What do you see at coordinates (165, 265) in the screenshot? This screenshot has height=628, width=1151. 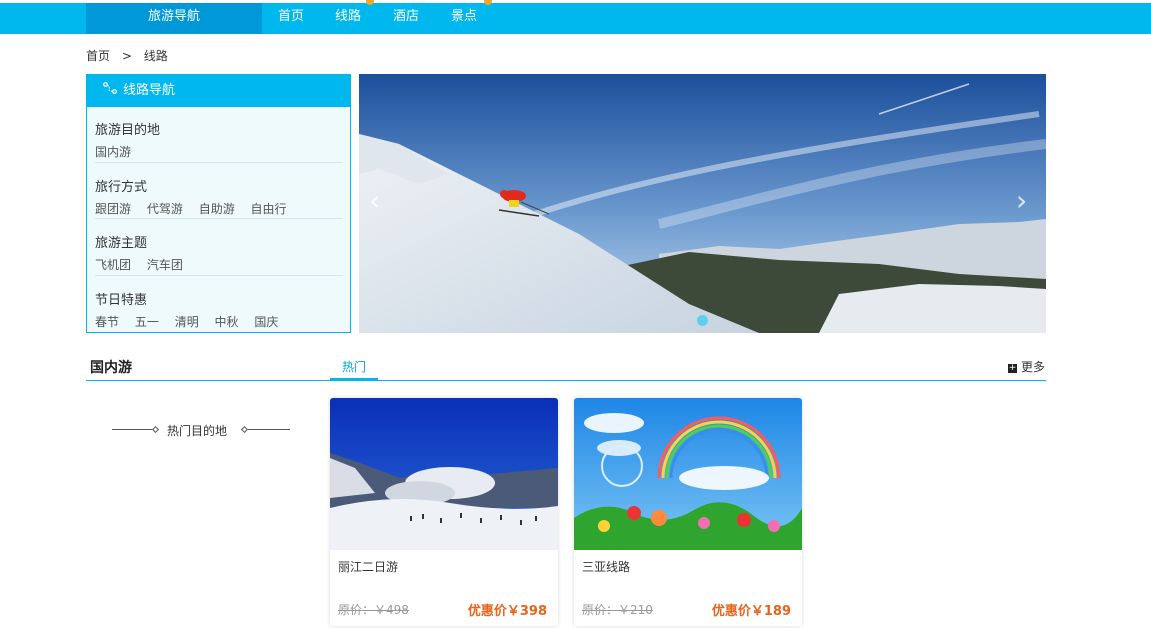 I see `route-link-bus-tour: 汽车团` at bounding box center [165, 265].